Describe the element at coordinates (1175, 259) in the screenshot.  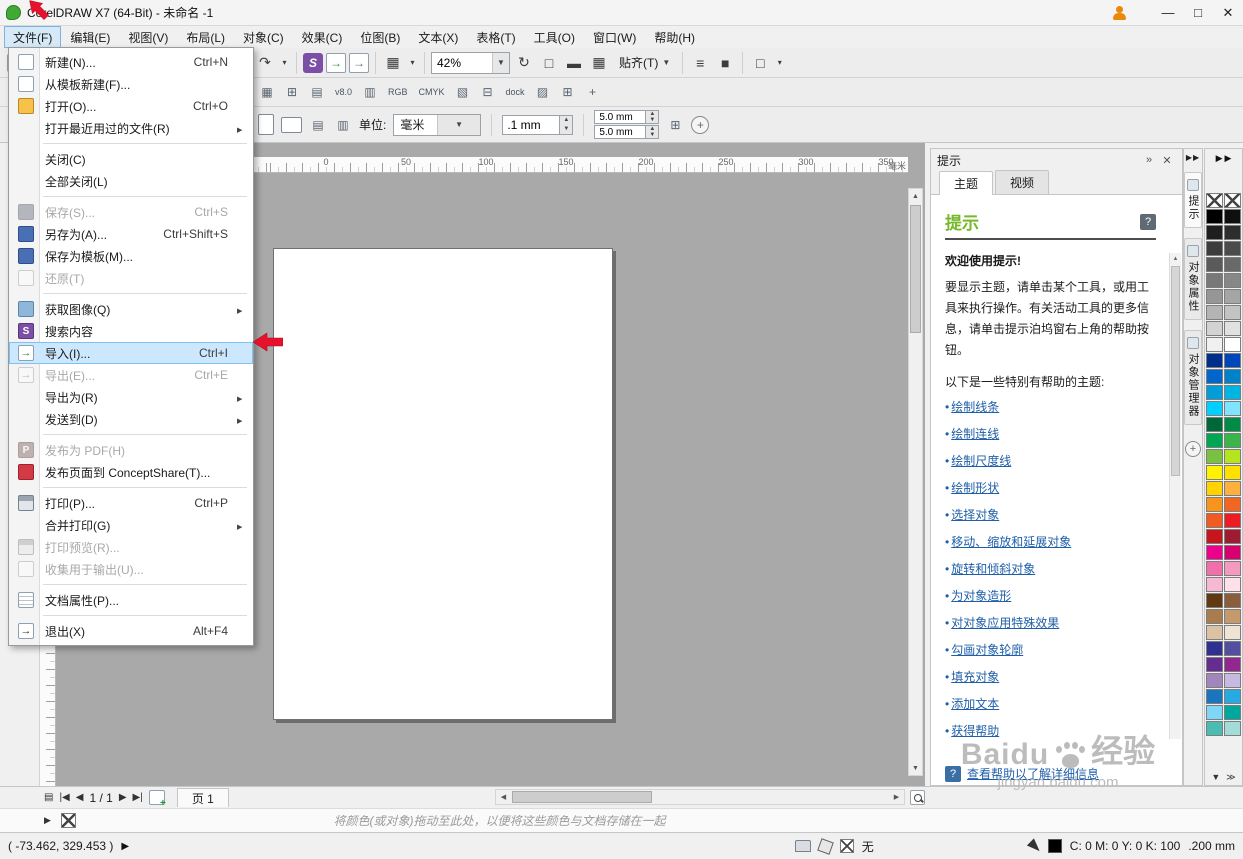
I see `docker-scroll-up-icon: ▲` at that location.